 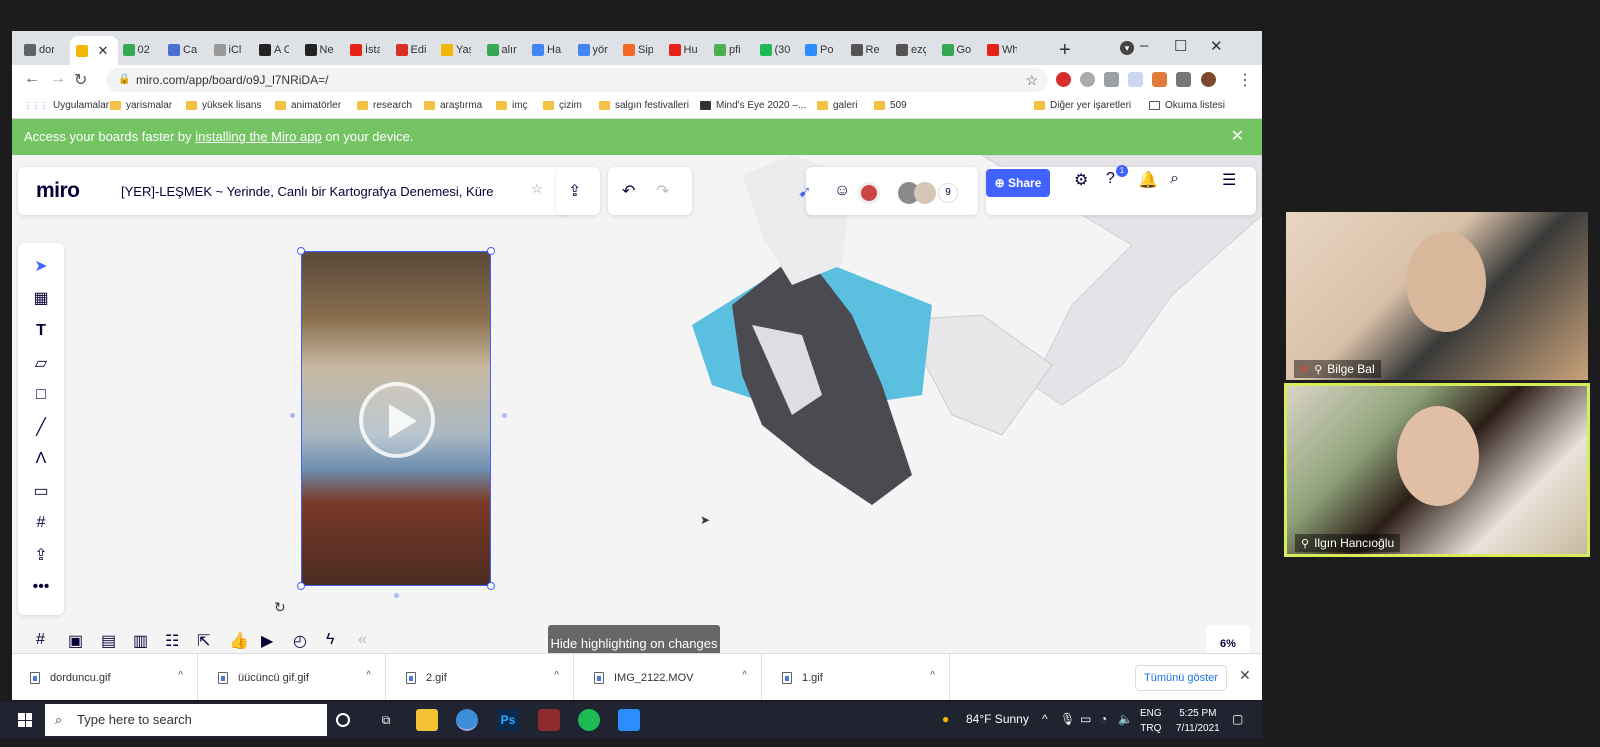 I want to click on frame-tool-icon: #, so click(x=41, y=523).